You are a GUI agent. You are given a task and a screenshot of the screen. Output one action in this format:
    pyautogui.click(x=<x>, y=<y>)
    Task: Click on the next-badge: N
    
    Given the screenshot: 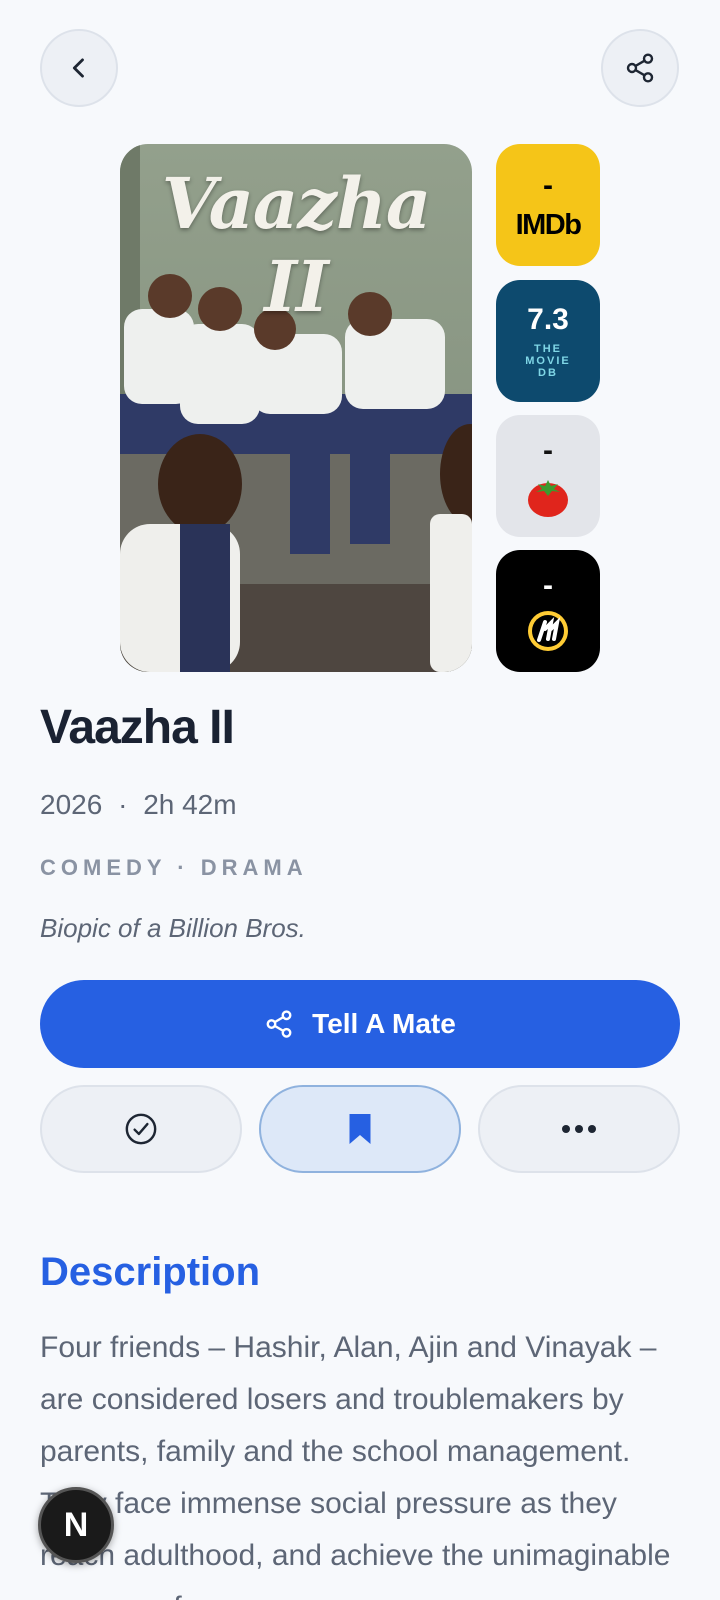 What is the action you would take?
    pyautogui.click(x=76, y=1525)
    